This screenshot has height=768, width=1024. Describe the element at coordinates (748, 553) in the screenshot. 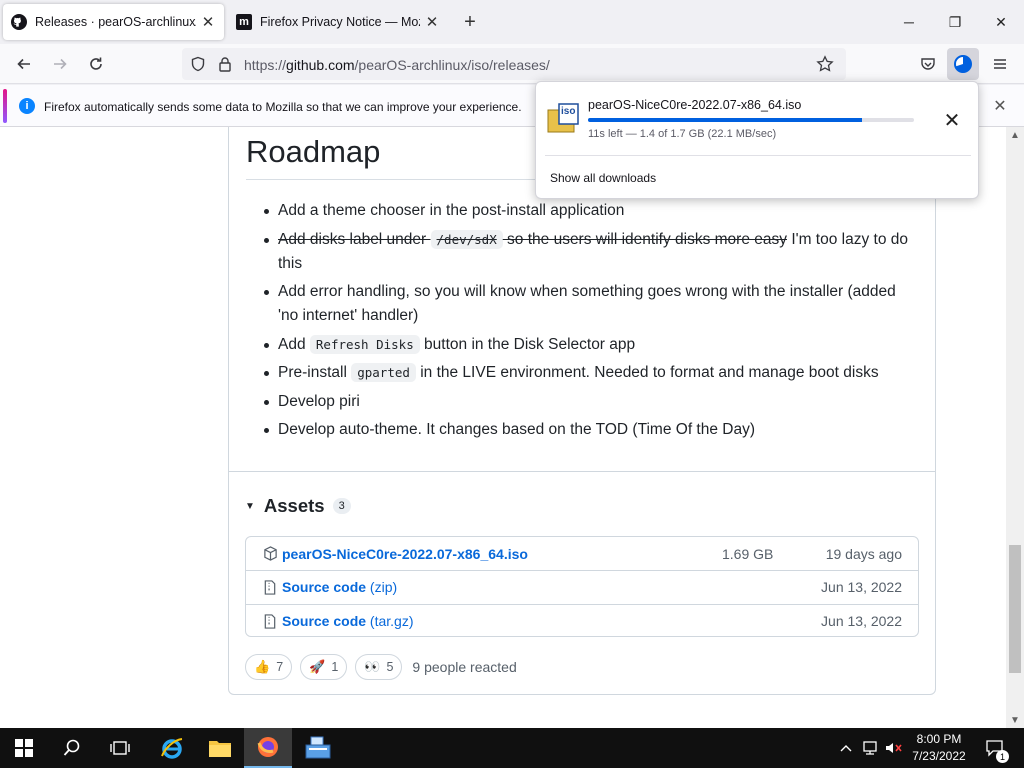

I see `asset-size: 1.69 GB` at that location.